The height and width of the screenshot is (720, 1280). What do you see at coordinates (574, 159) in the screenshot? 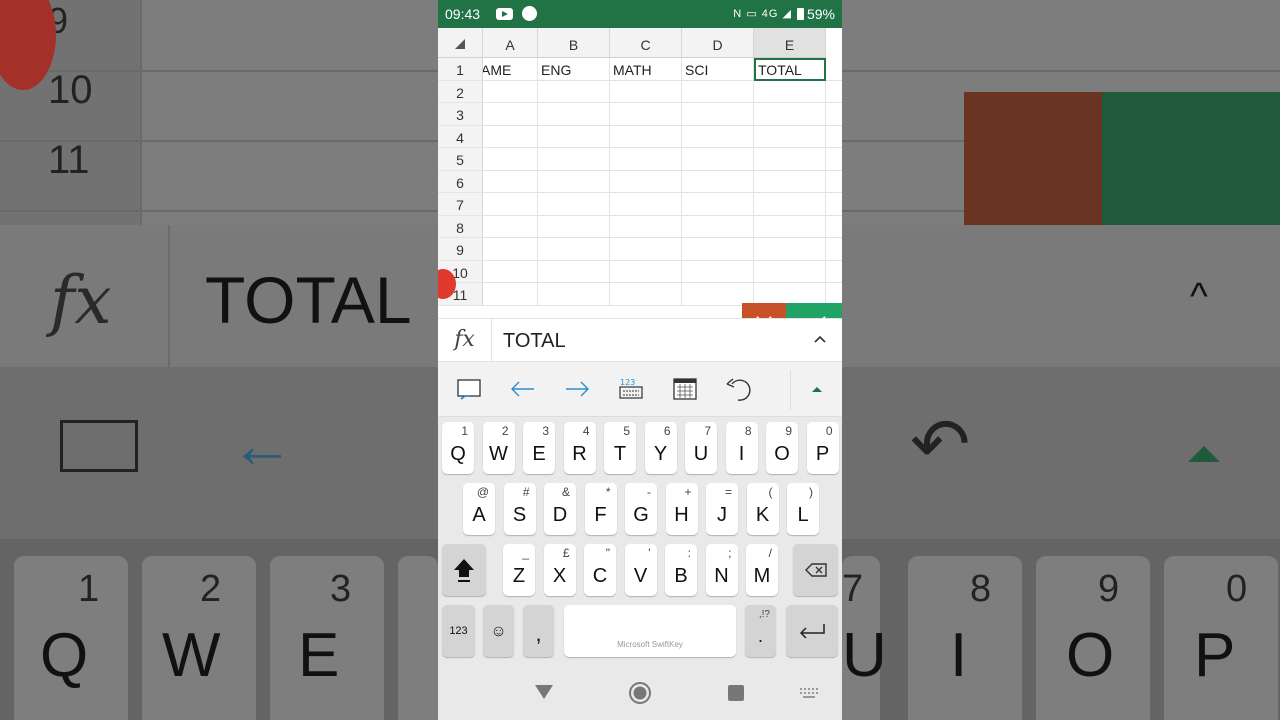
I see `cell-b5` at bounding box center [574, 159].